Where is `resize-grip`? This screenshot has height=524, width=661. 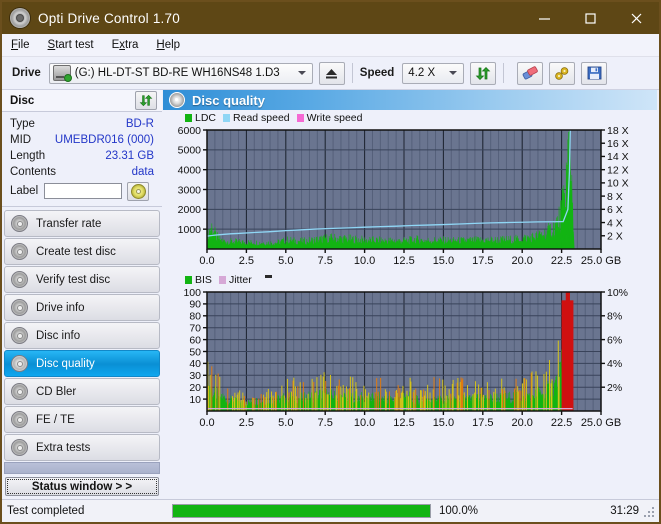
resize-grip is located at coordinates (650, 513).